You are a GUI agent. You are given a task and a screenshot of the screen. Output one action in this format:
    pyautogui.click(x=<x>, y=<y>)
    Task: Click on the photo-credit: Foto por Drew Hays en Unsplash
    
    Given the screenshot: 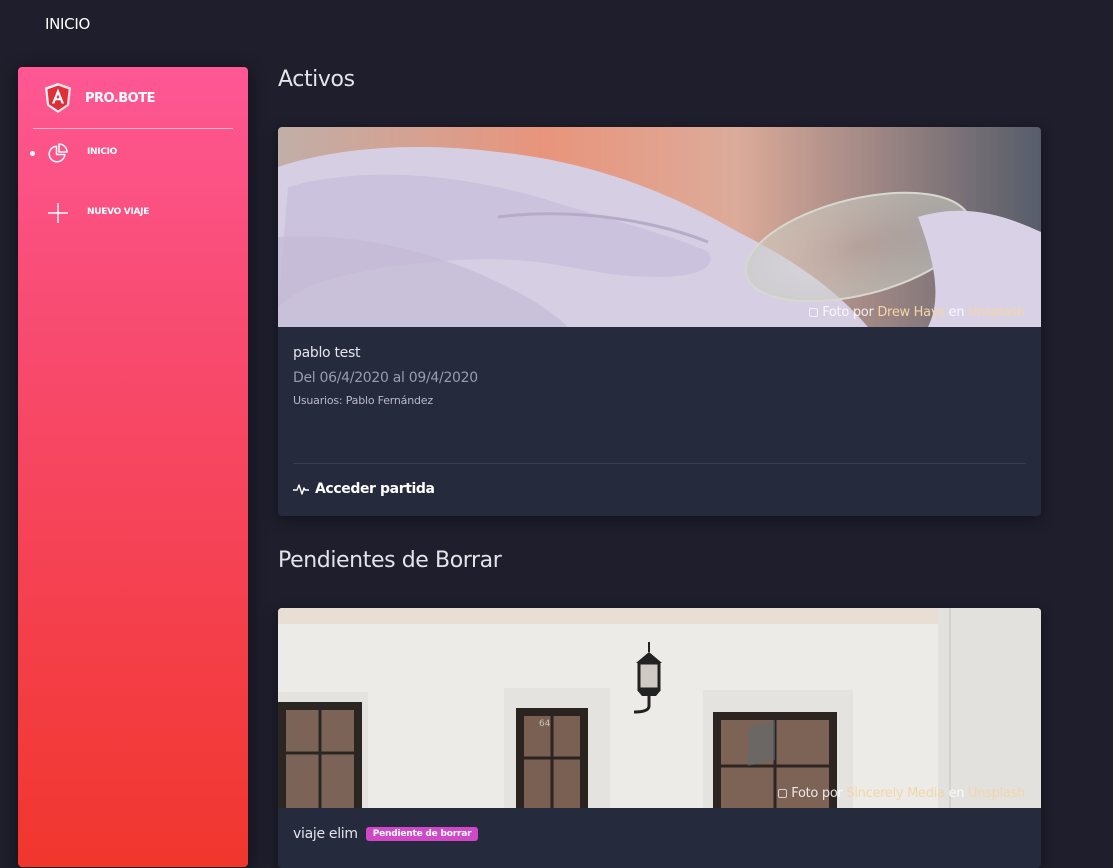 What is the action you would take?
    pyautogui.click(x=917, y=312)
    